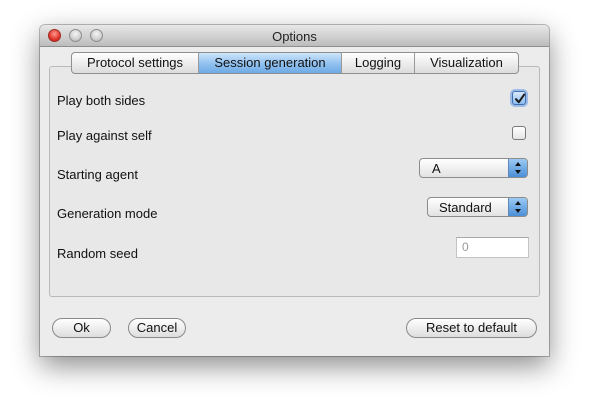 Image resolution: width=589 pixels, height=412 pixels. Describe the element at coordinates (436, 168) in the screenshot. I see `starting-agent-value: A` at that location.